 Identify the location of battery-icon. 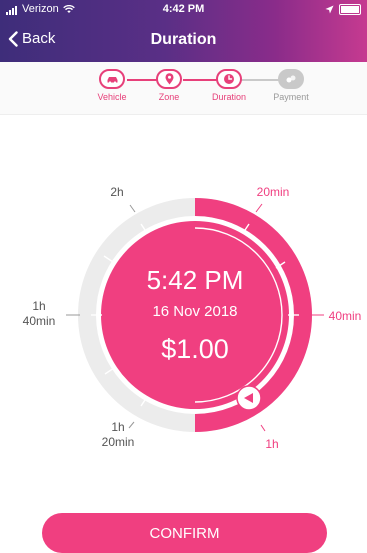
(350, 9).